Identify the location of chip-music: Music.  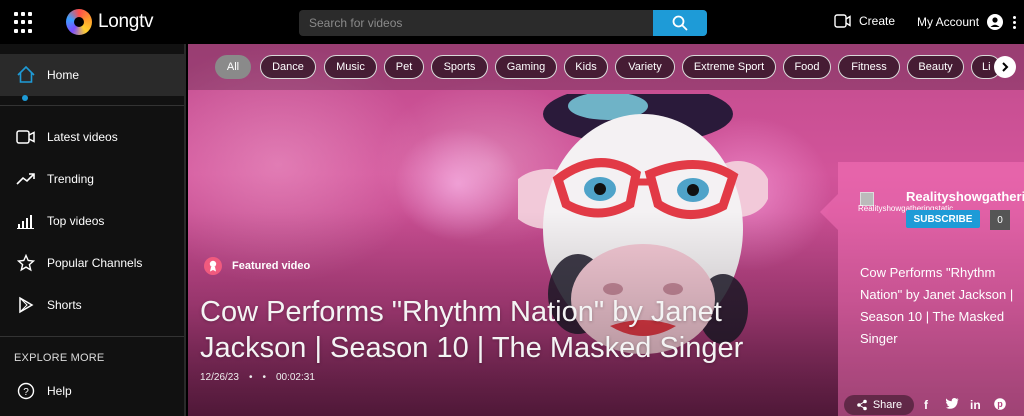
(350, 67).